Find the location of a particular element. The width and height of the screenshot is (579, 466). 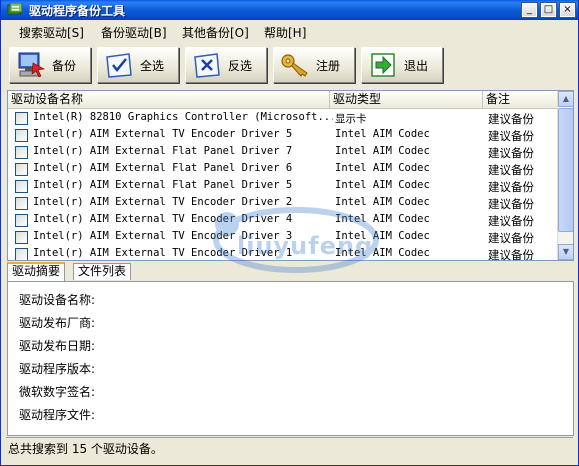

register-button-label: 注册 is located at coordinates (328, 65).